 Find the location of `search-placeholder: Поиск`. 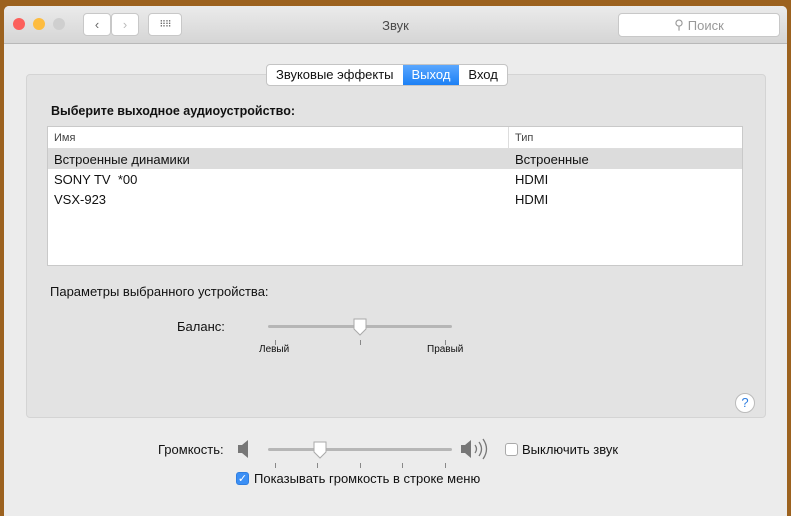

search-placeholder: Поиск is located at coordinates (705, 25).